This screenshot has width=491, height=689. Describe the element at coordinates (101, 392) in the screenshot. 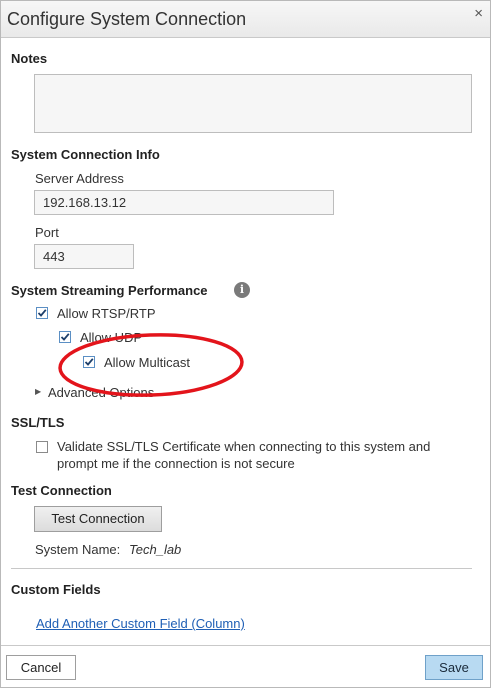

I see `advanced-options-toggle: Advanced Options` at that location.